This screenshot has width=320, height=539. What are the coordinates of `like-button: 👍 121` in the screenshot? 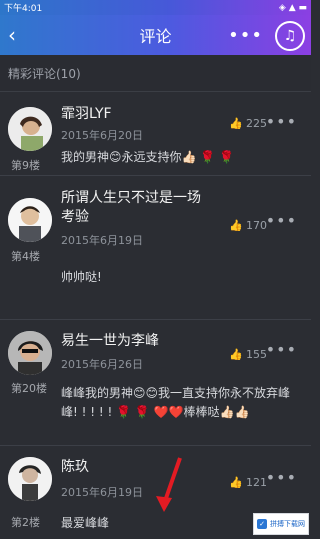 It's located at (248, 482).